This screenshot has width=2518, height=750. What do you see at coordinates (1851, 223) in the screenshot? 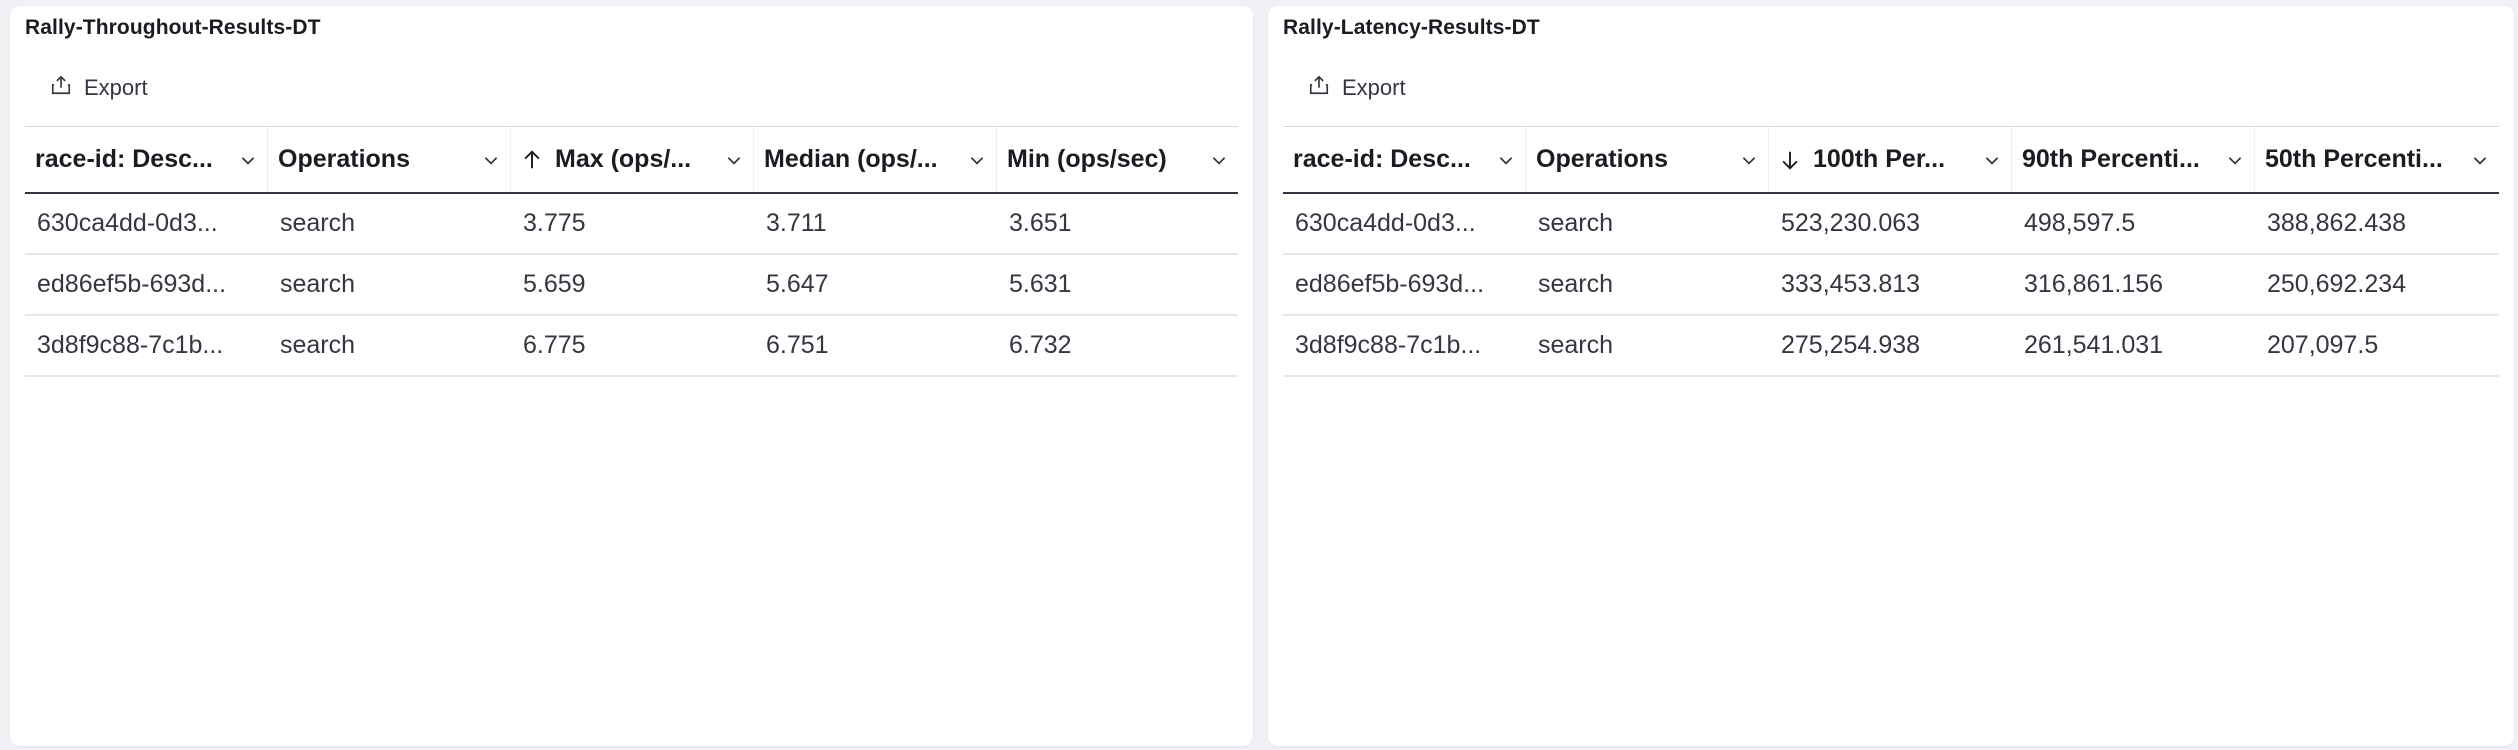
I see `cell-100th-percentile: 523,230.063` at bounding box center [1851, 223].